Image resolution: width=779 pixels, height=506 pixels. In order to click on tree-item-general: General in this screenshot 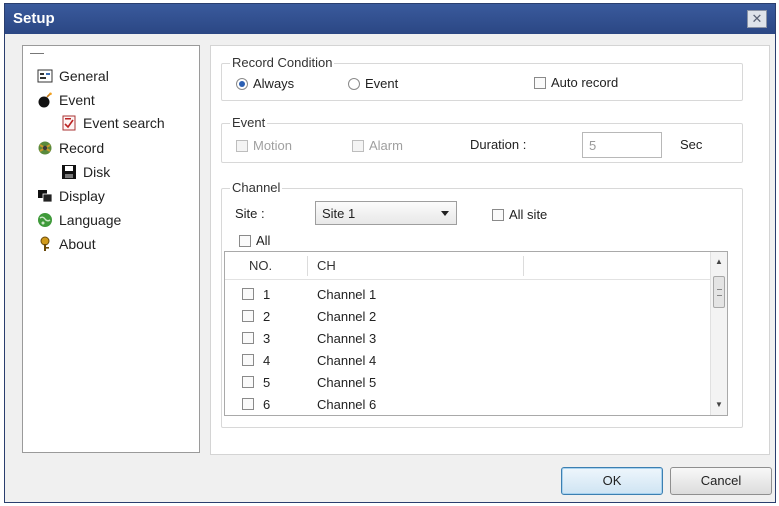, I will do `click(73, 76)`.